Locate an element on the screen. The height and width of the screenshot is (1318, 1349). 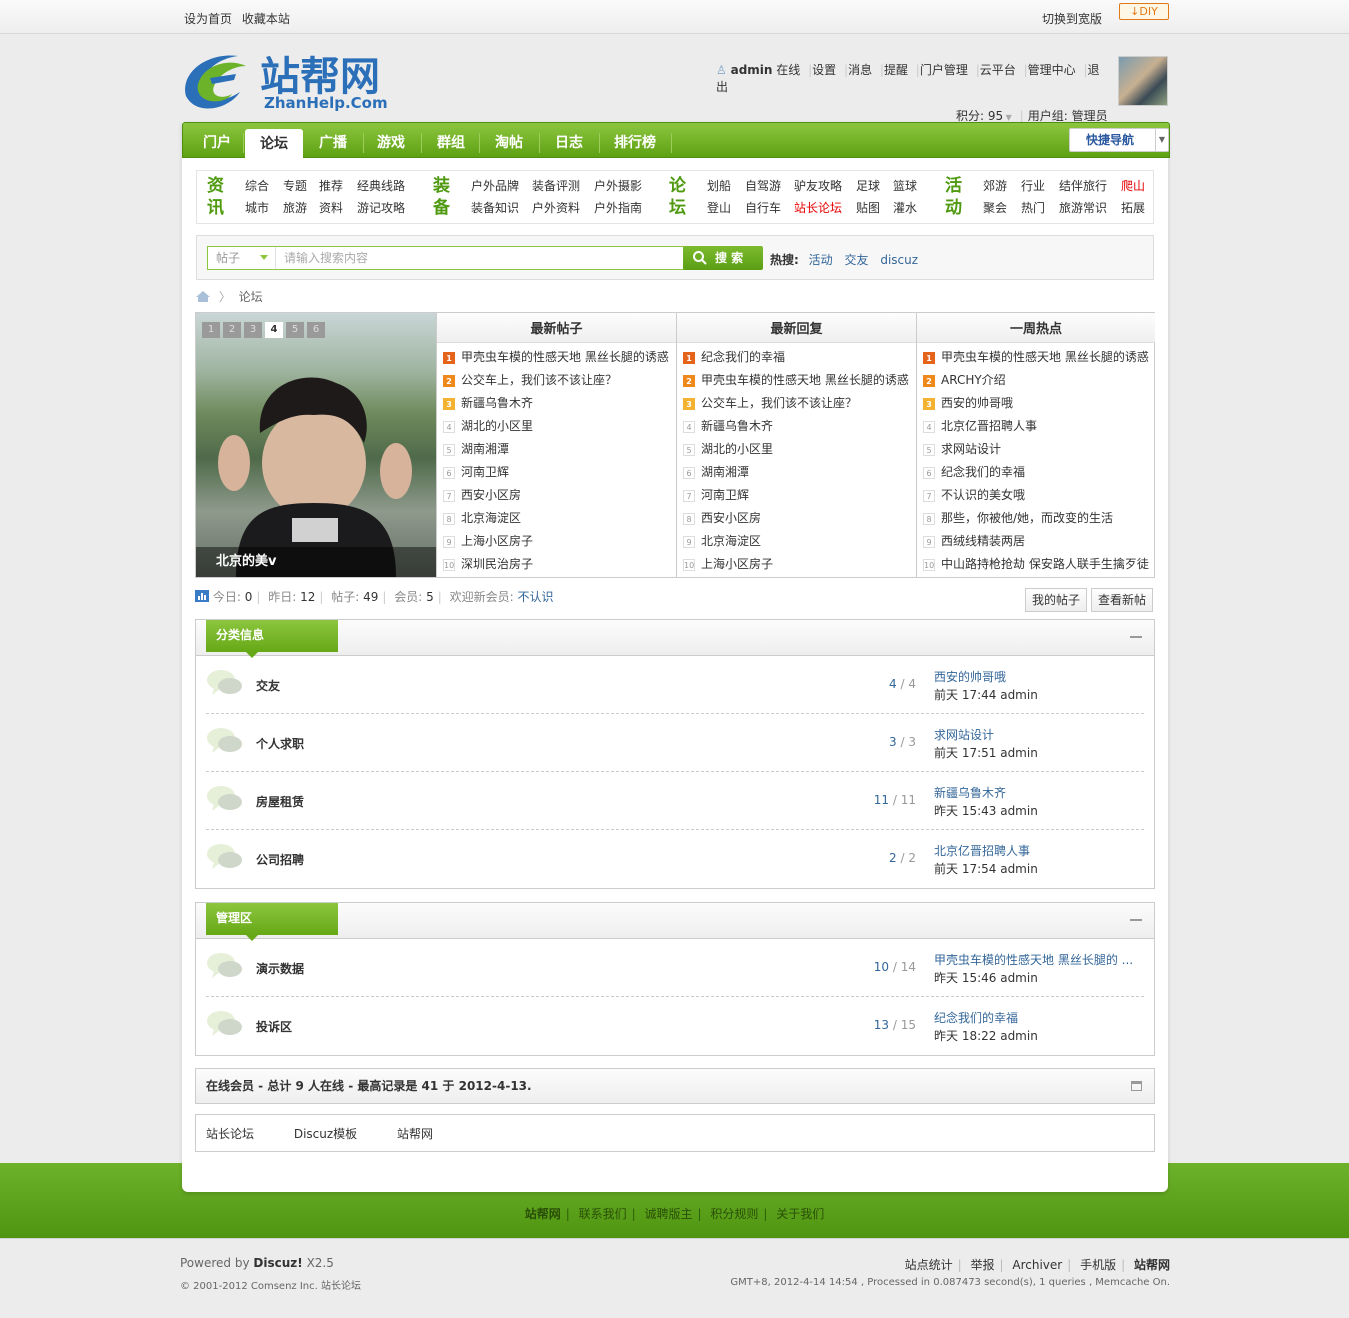
list-item: 6 纪念我们的幸福 is located at coordinates (1038, 472).